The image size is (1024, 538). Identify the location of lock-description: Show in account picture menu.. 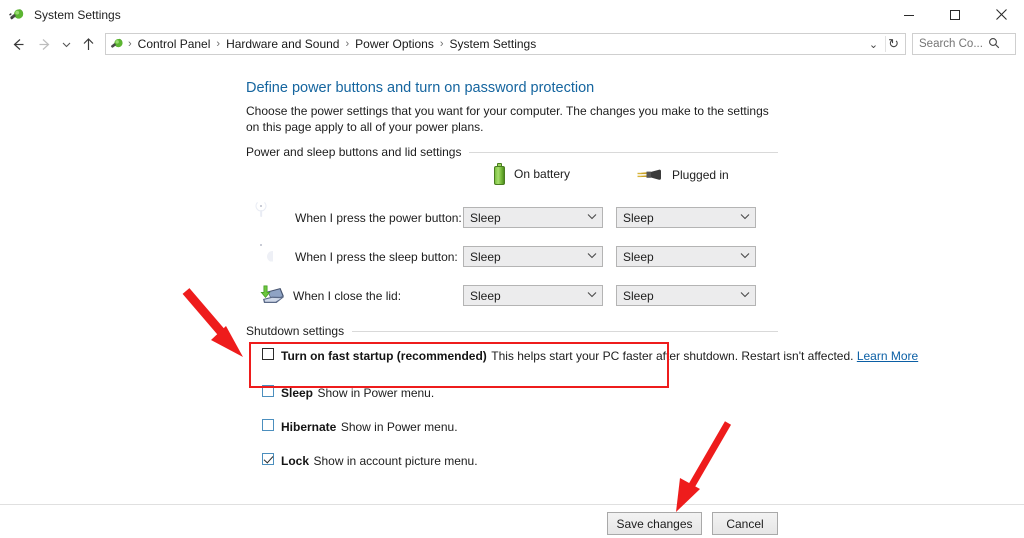
(395, 461).